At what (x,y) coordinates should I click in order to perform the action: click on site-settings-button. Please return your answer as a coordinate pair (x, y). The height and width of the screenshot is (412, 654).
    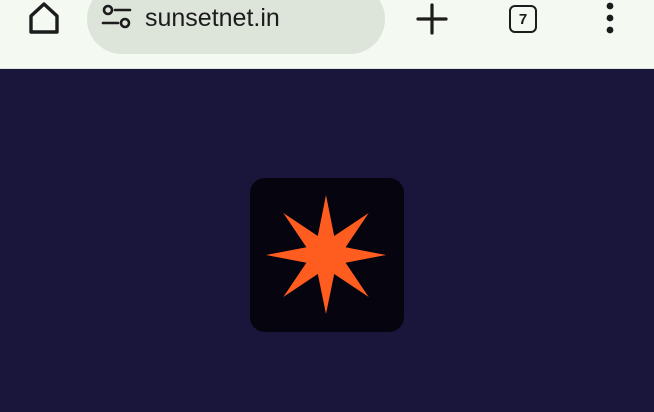
    Looking at the image, I should click on (117, 18).